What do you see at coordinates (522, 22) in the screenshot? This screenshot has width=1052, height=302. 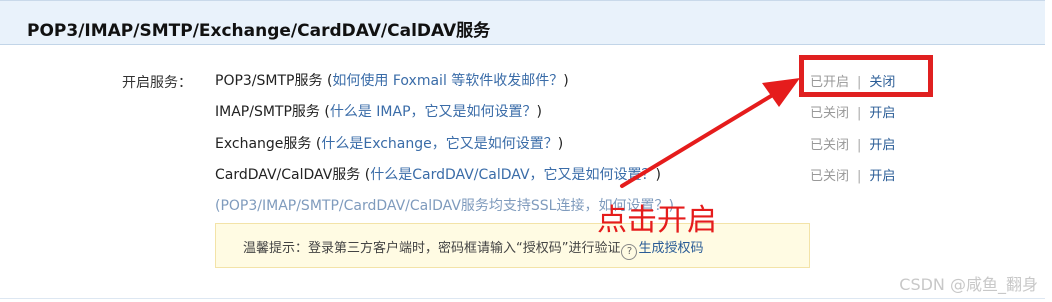 I see `section-header: POP3/IMAP/SMTP/Exchange/CardDAV/CalDAV服务` at bounding box center [522, 22].